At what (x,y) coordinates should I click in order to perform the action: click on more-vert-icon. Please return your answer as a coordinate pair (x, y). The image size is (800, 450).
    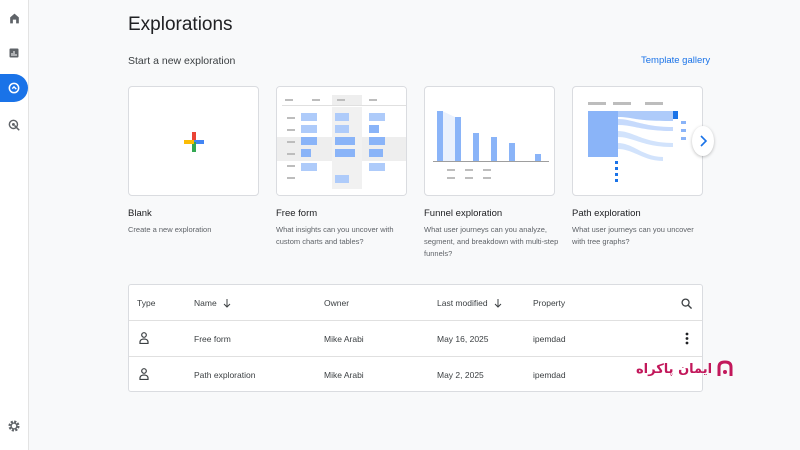
    Looking at the image, I should click on (687, 338).